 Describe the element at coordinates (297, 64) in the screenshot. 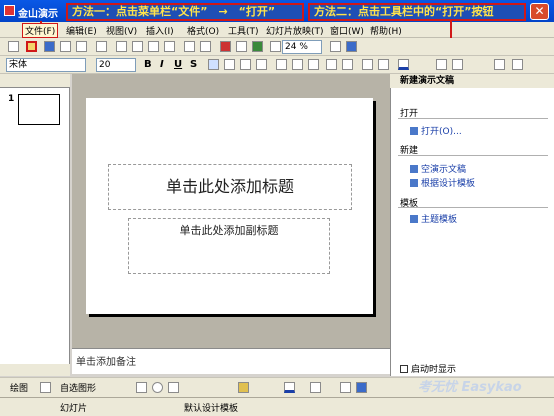

I see `bullets-icon` at that location.